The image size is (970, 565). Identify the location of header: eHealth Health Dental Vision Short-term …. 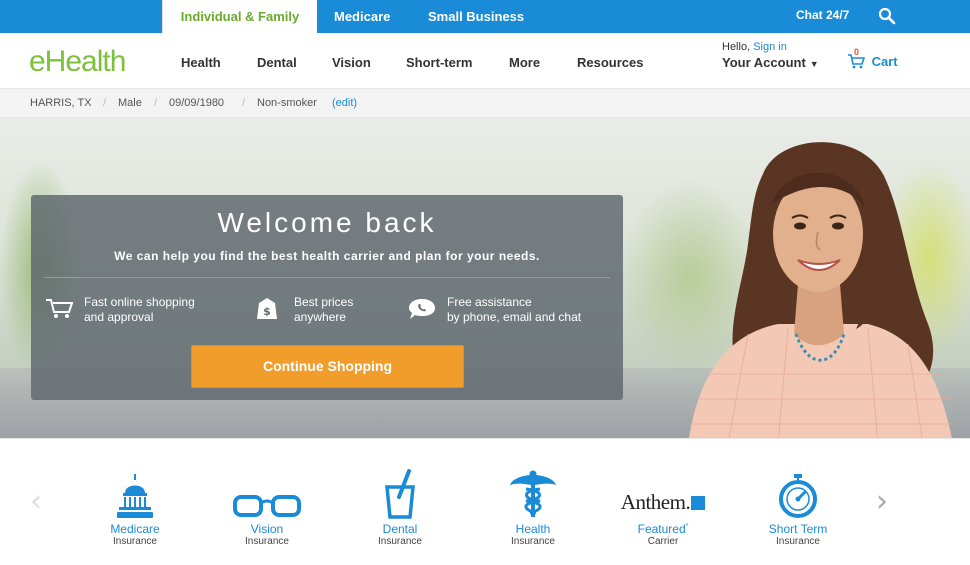
(485, 61).